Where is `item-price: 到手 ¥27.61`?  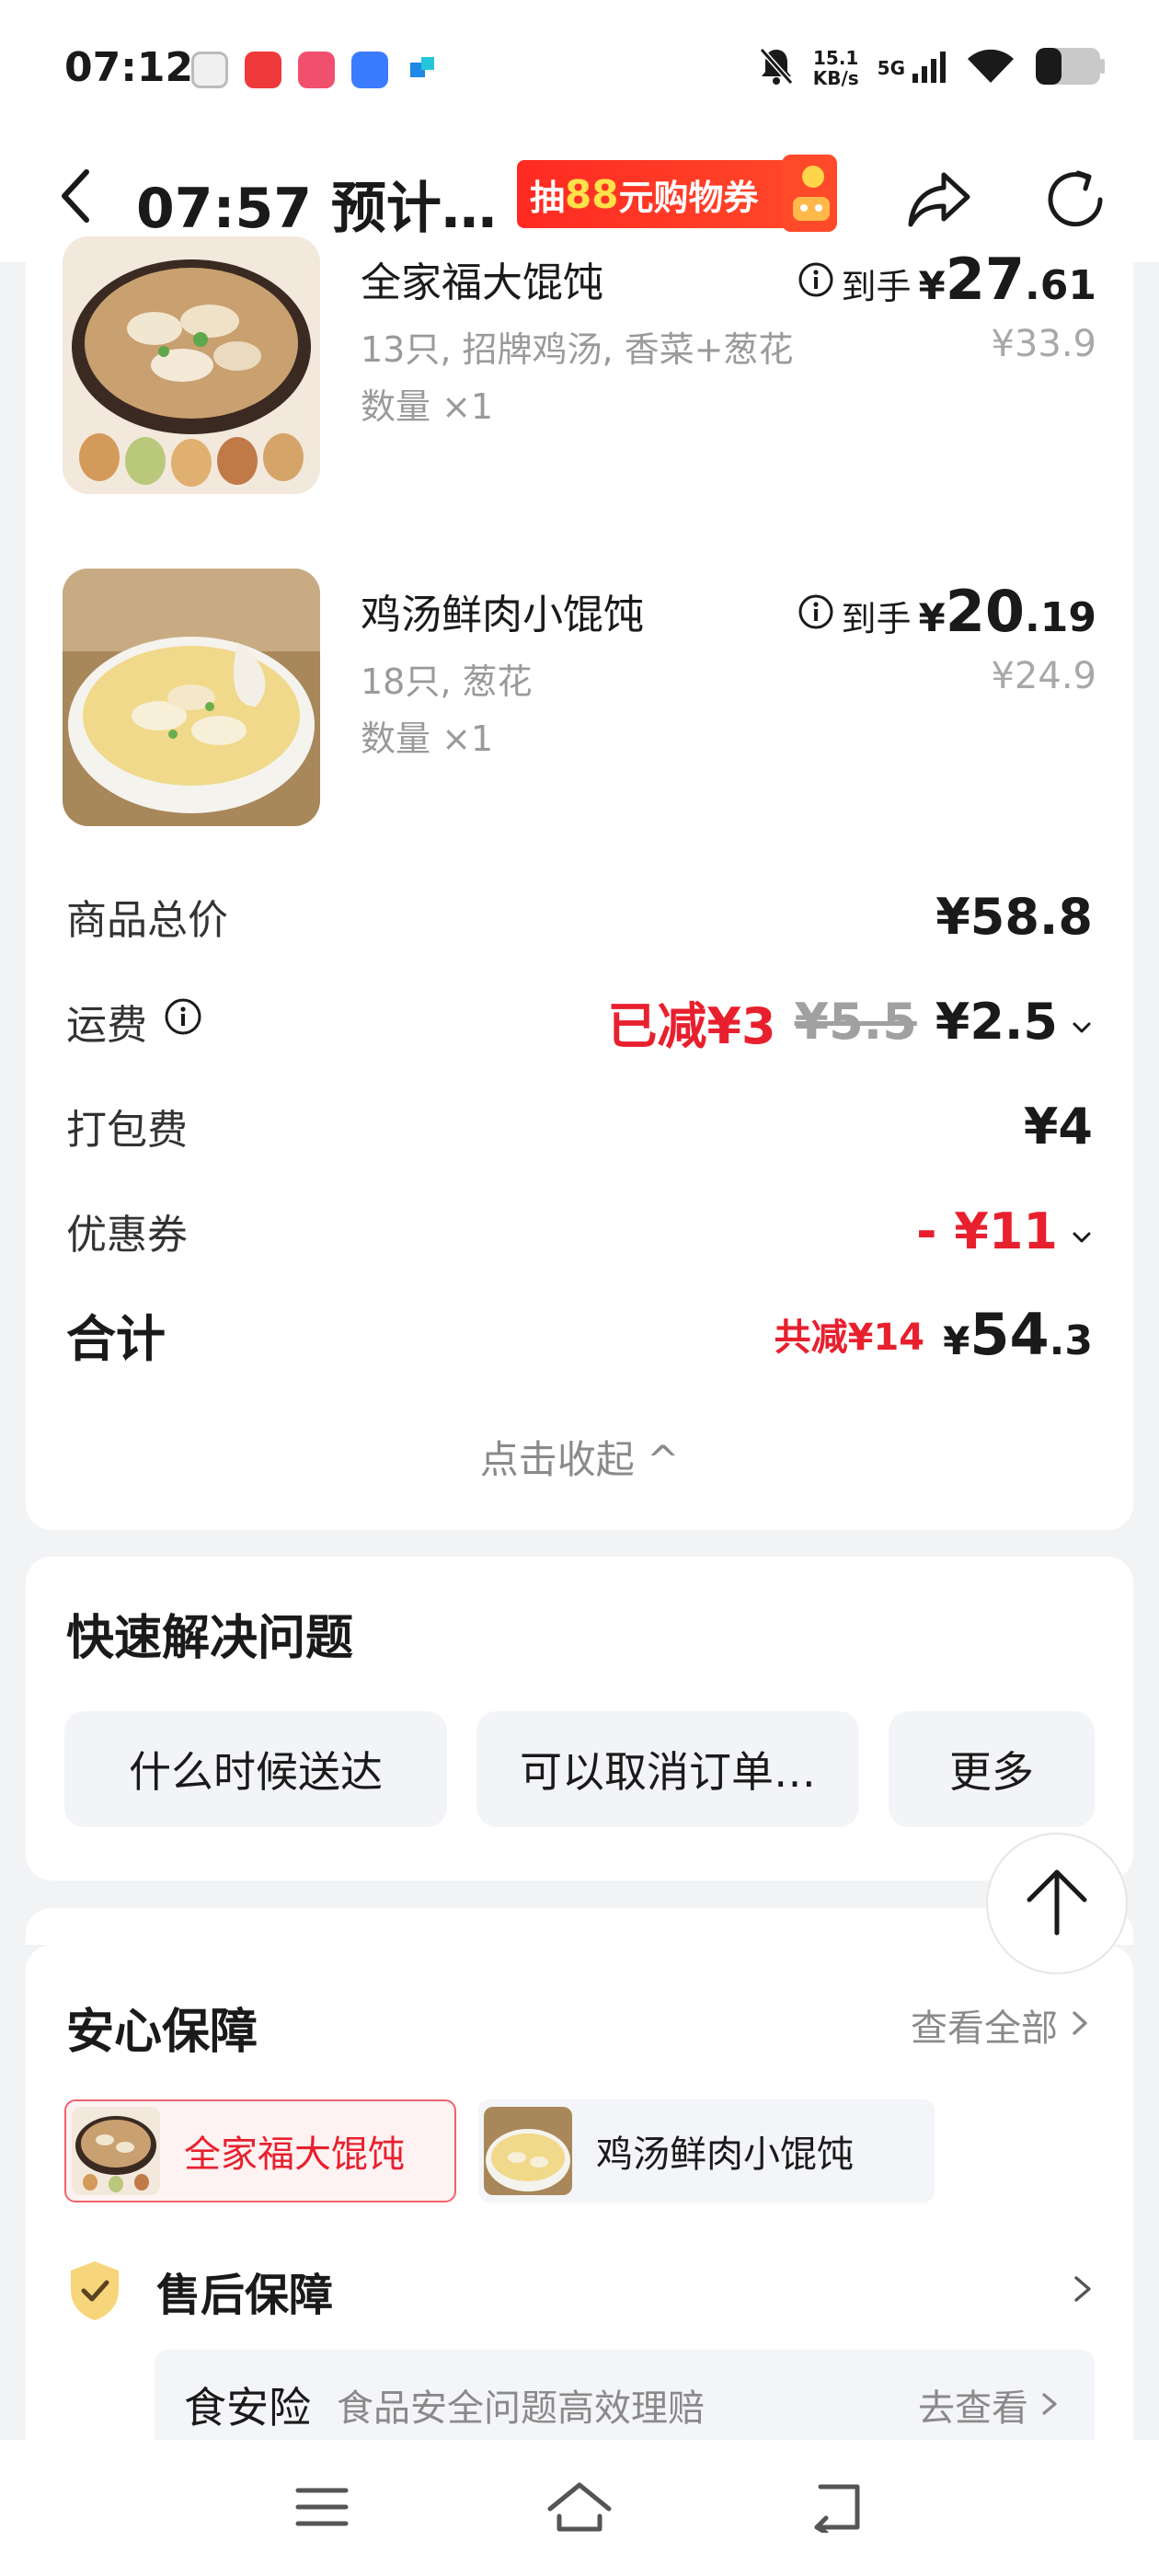 item-price: 到手 ¥27.61 is located at coordinates (947, 279).